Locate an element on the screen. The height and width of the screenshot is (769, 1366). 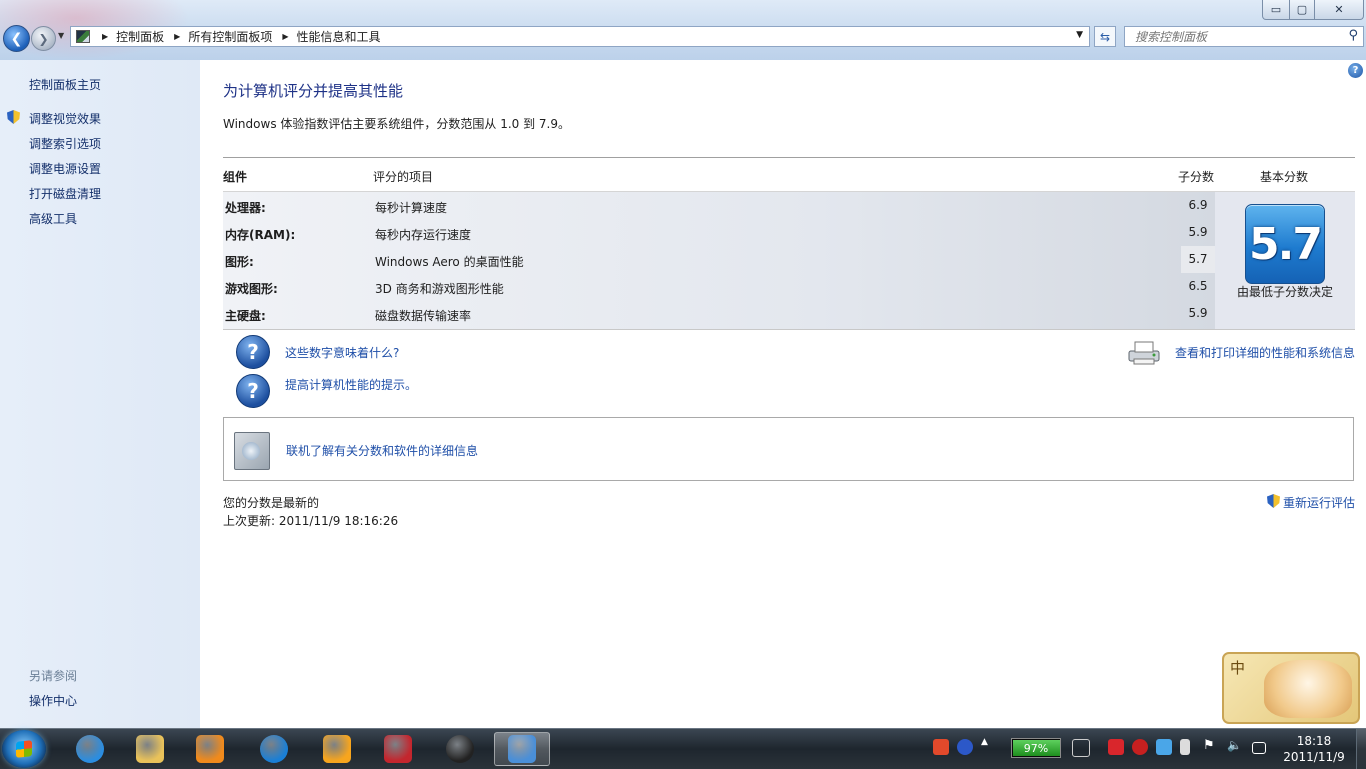
network-icon is located at coordinates (1259, 748).